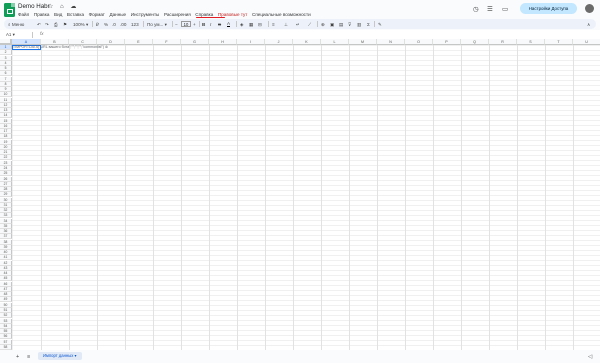  I want to click on row-header: 3, so click(6, 58).